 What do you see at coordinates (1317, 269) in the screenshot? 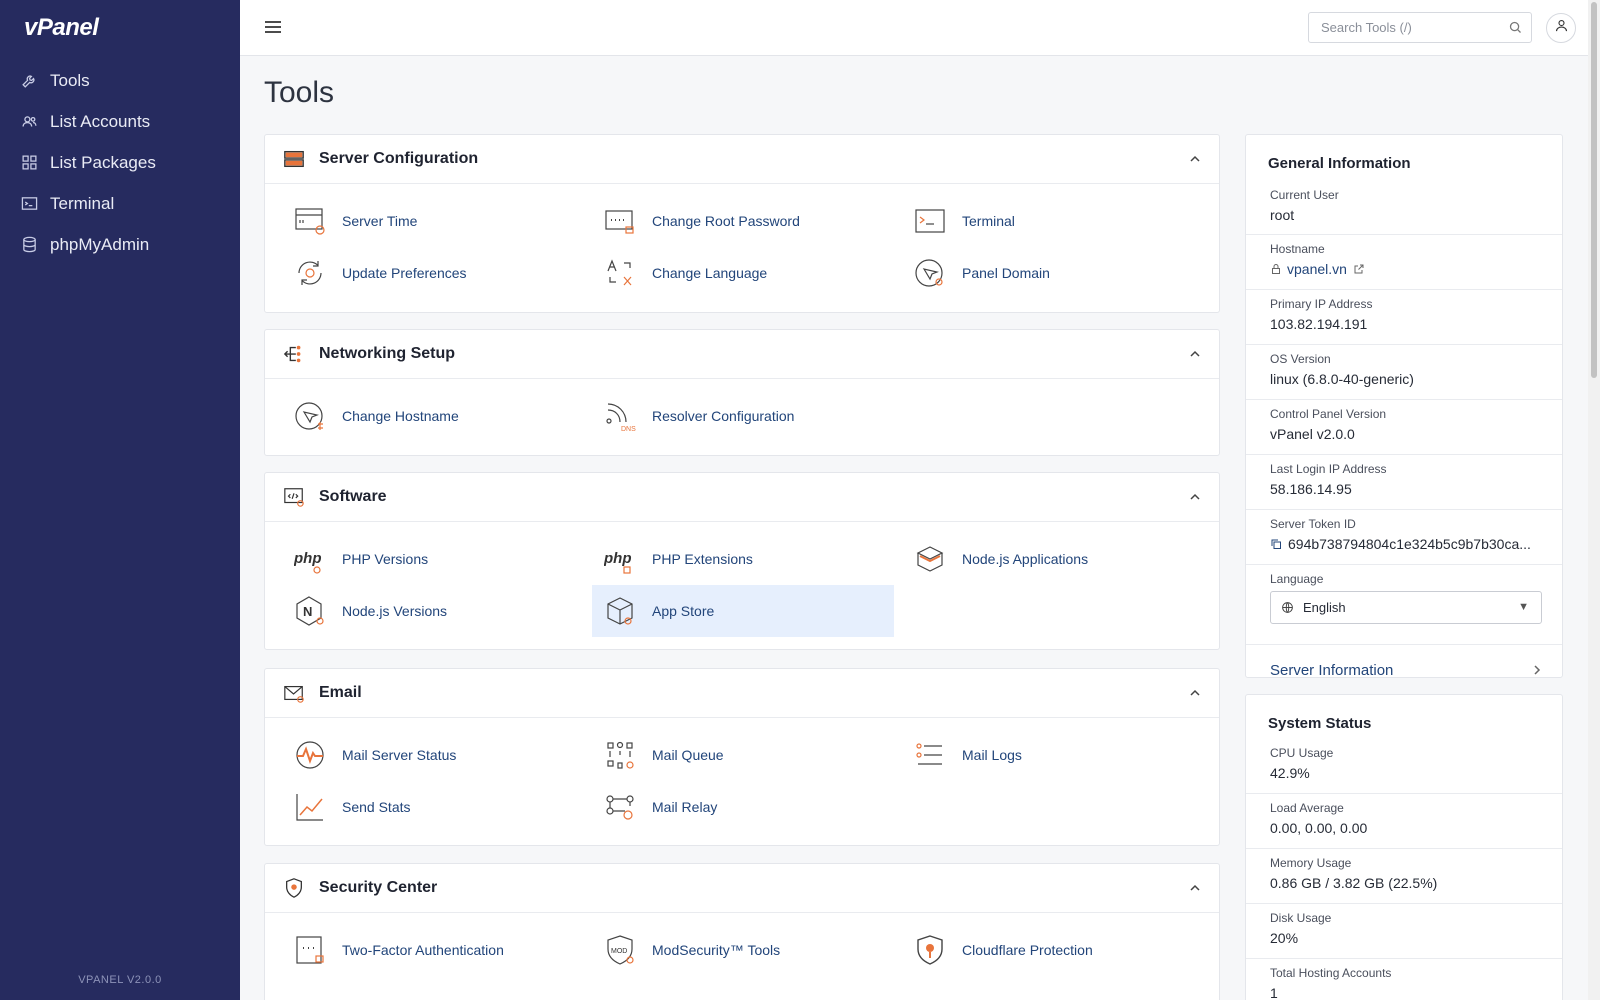
I see `hostname-link: vpanel.vn` at bounding box center [1317, 269].